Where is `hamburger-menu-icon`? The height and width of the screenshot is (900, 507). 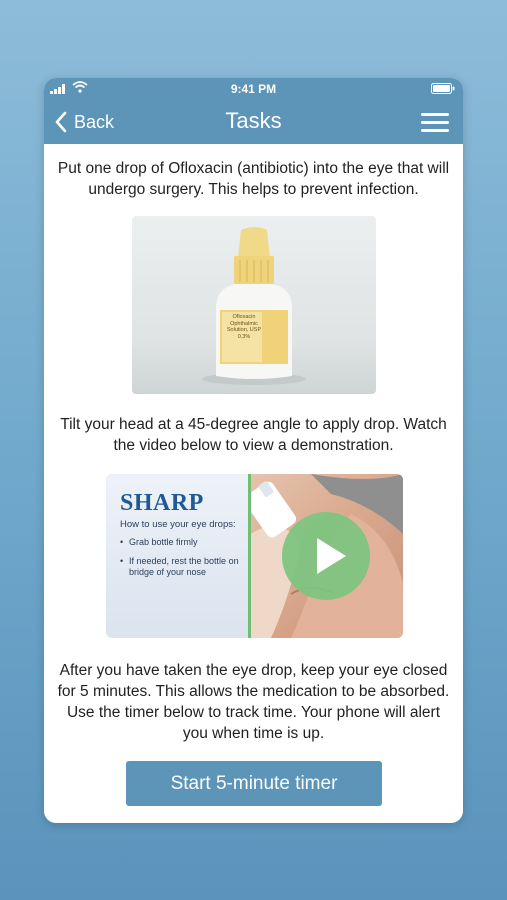 hamburger-menu-icon is located at coordinates (435, 122).